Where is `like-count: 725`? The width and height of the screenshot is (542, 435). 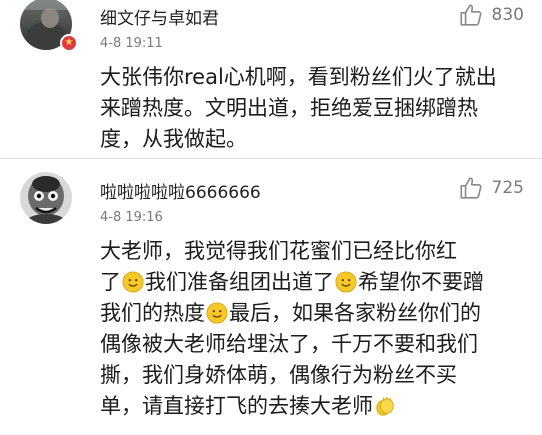 like-count: 725 is located at coordinates (507, 188).